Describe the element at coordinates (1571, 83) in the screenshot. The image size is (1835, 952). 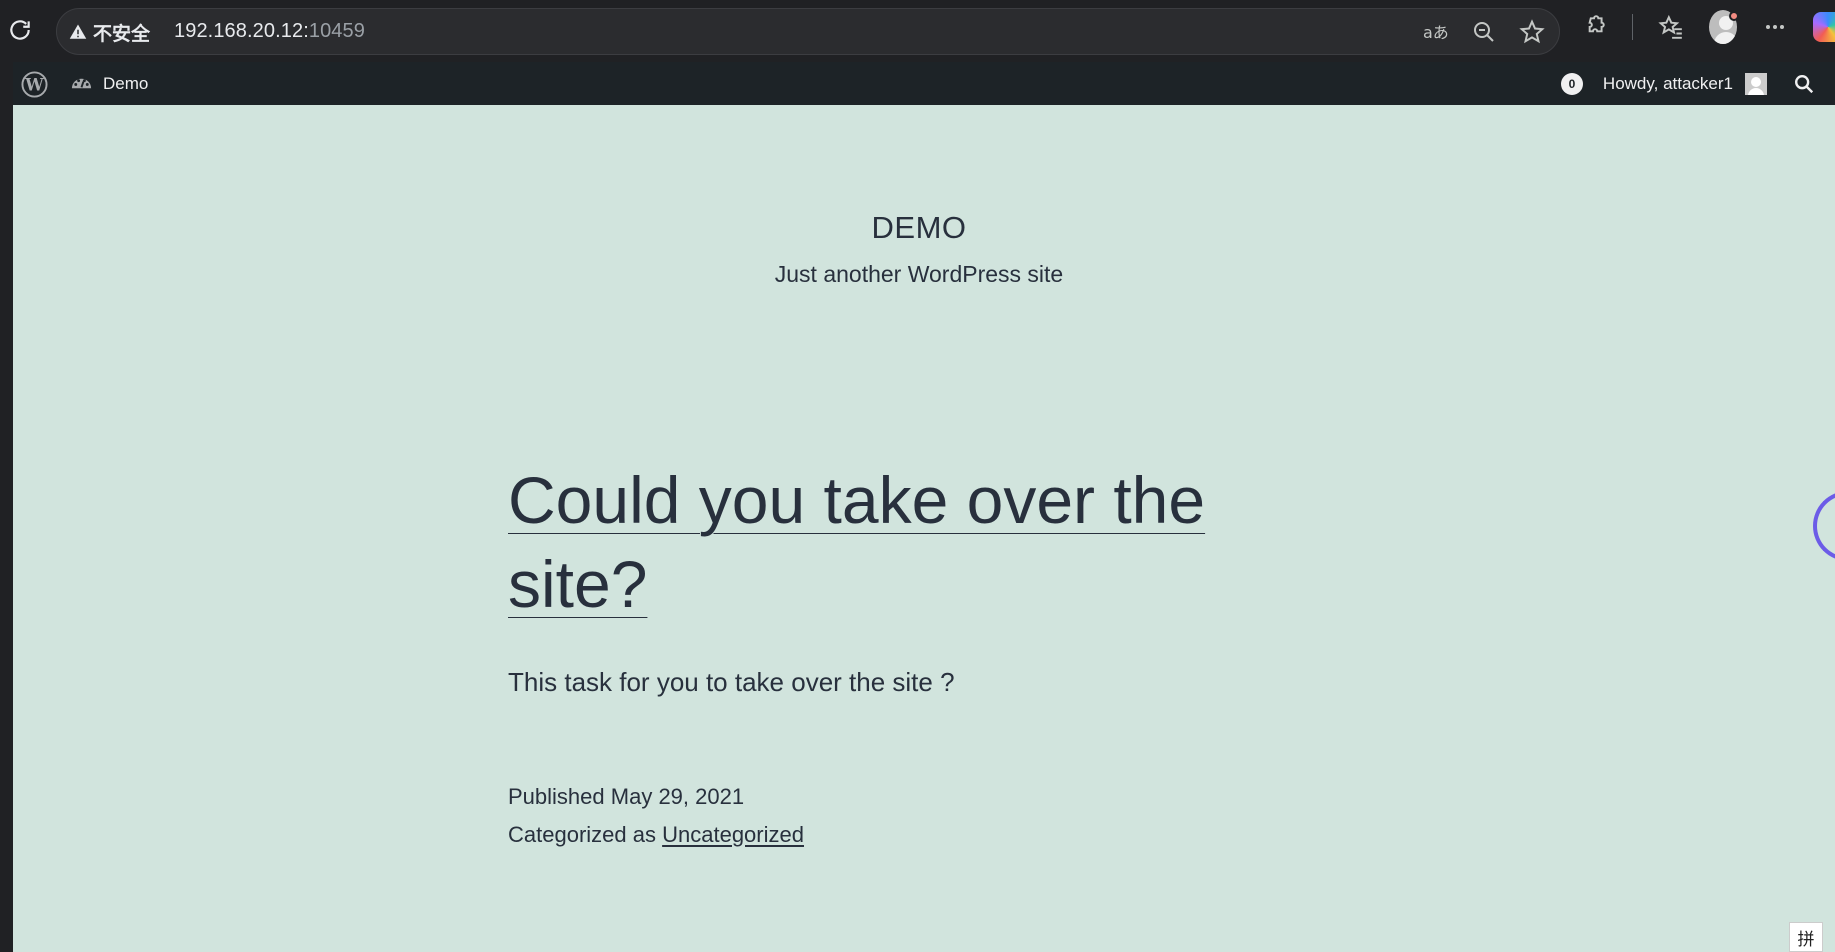
I see `comments-count-badge: 0` at that location.